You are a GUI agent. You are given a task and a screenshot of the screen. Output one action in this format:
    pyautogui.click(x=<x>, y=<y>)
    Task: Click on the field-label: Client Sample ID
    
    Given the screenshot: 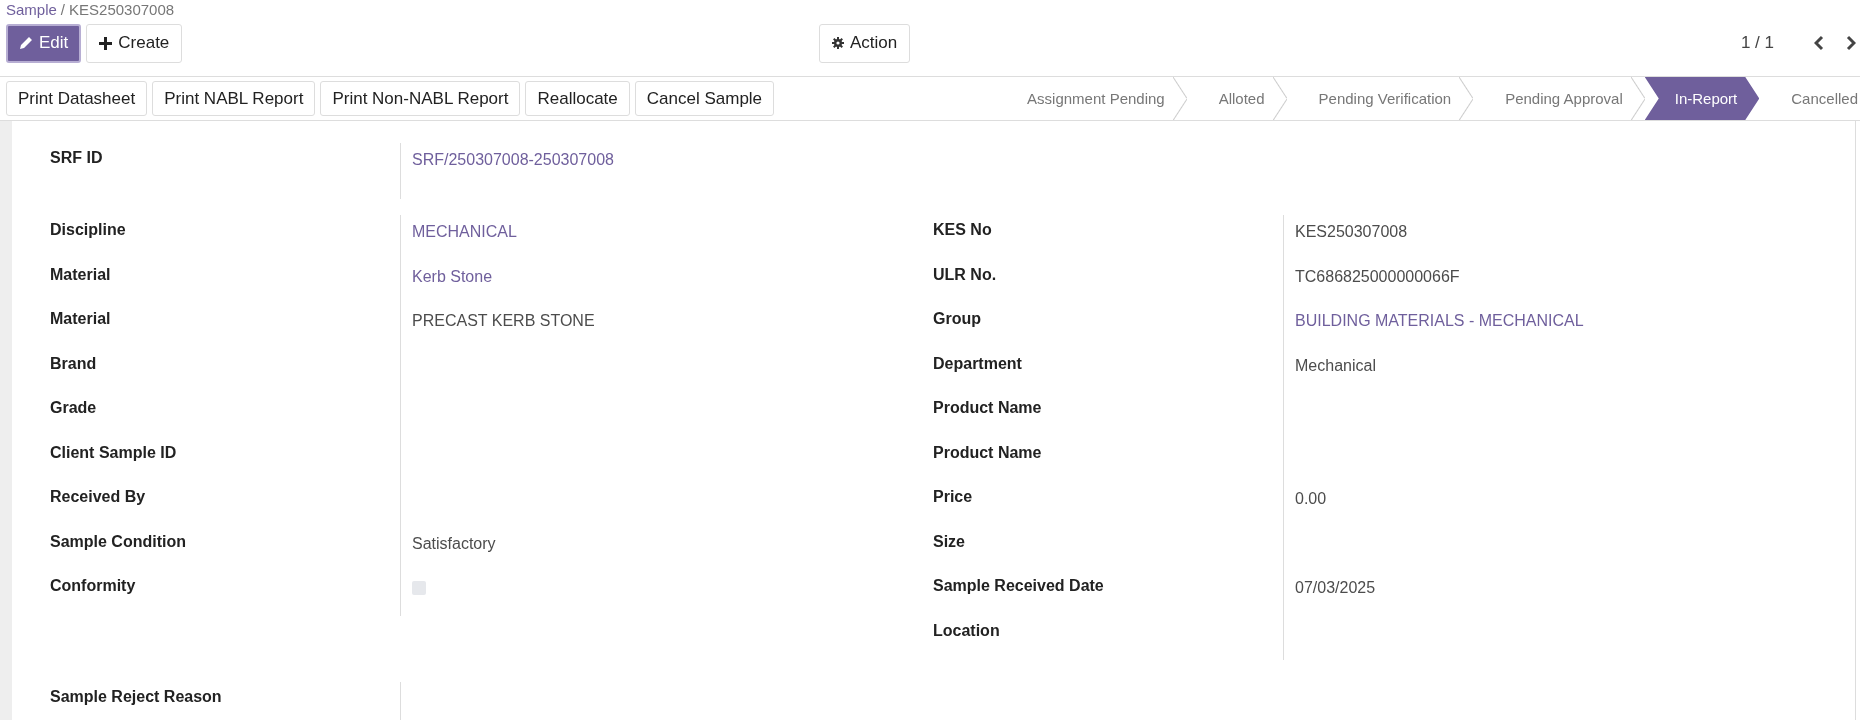 What is the action you would take?
    pyautogui.click(x=113, y=452)
    